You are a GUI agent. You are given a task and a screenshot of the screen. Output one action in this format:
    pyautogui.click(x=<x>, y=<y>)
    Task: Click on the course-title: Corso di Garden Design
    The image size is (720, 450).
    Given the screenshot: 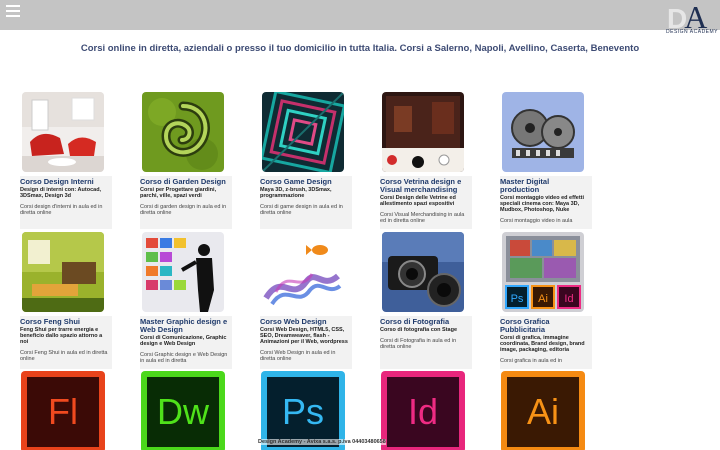 What is the action you would take?
    pyautogui.click(x=185, y=182)
    